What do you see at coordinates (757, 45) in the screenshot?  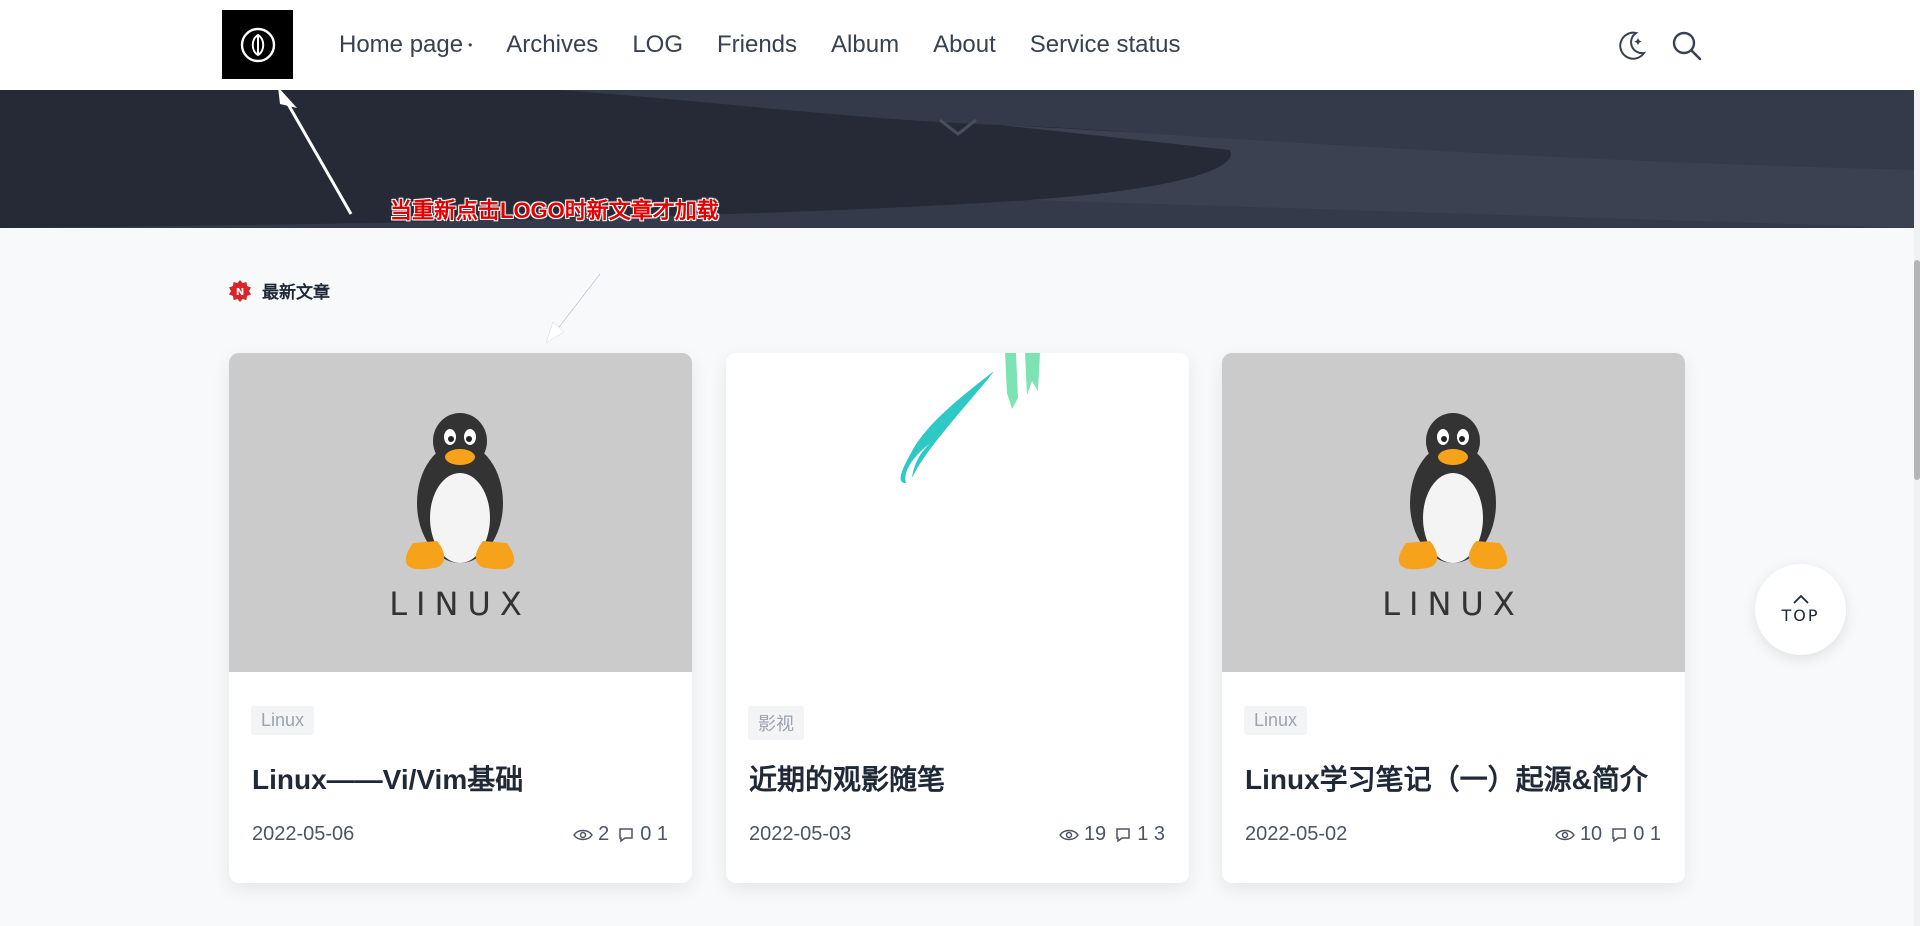 I see `nav-friends: Friends` at bounding box center [757, 45].